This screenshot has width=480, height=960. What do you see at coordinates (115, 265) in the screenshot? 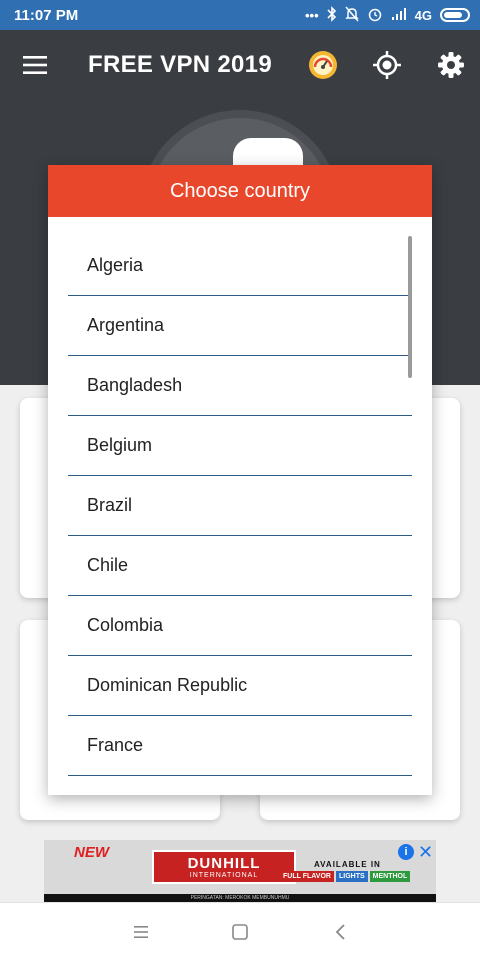
I see `country-name: Algeria` at bounding box center [115, 265].